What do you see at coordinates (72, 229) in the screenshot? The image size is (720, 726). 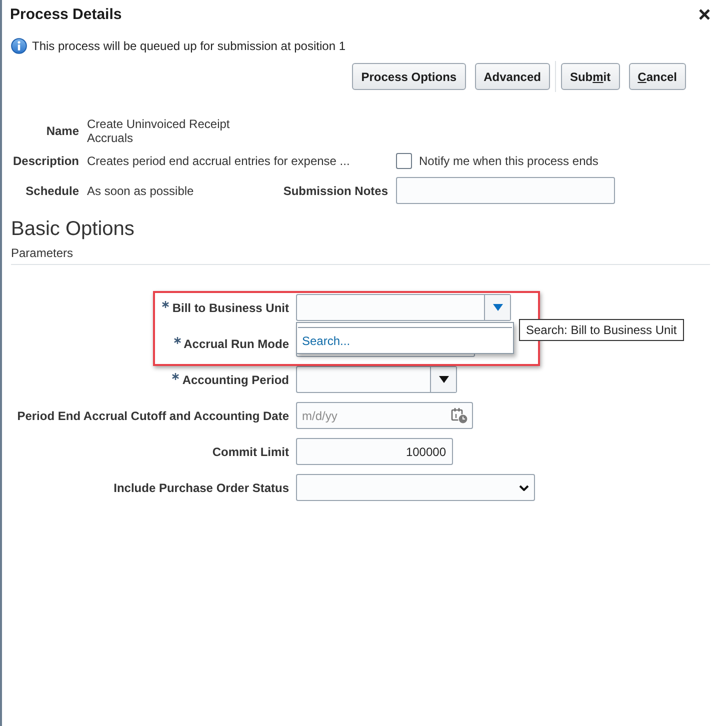 I see `section-title: Basic Options` at bounding box center [72, 229].